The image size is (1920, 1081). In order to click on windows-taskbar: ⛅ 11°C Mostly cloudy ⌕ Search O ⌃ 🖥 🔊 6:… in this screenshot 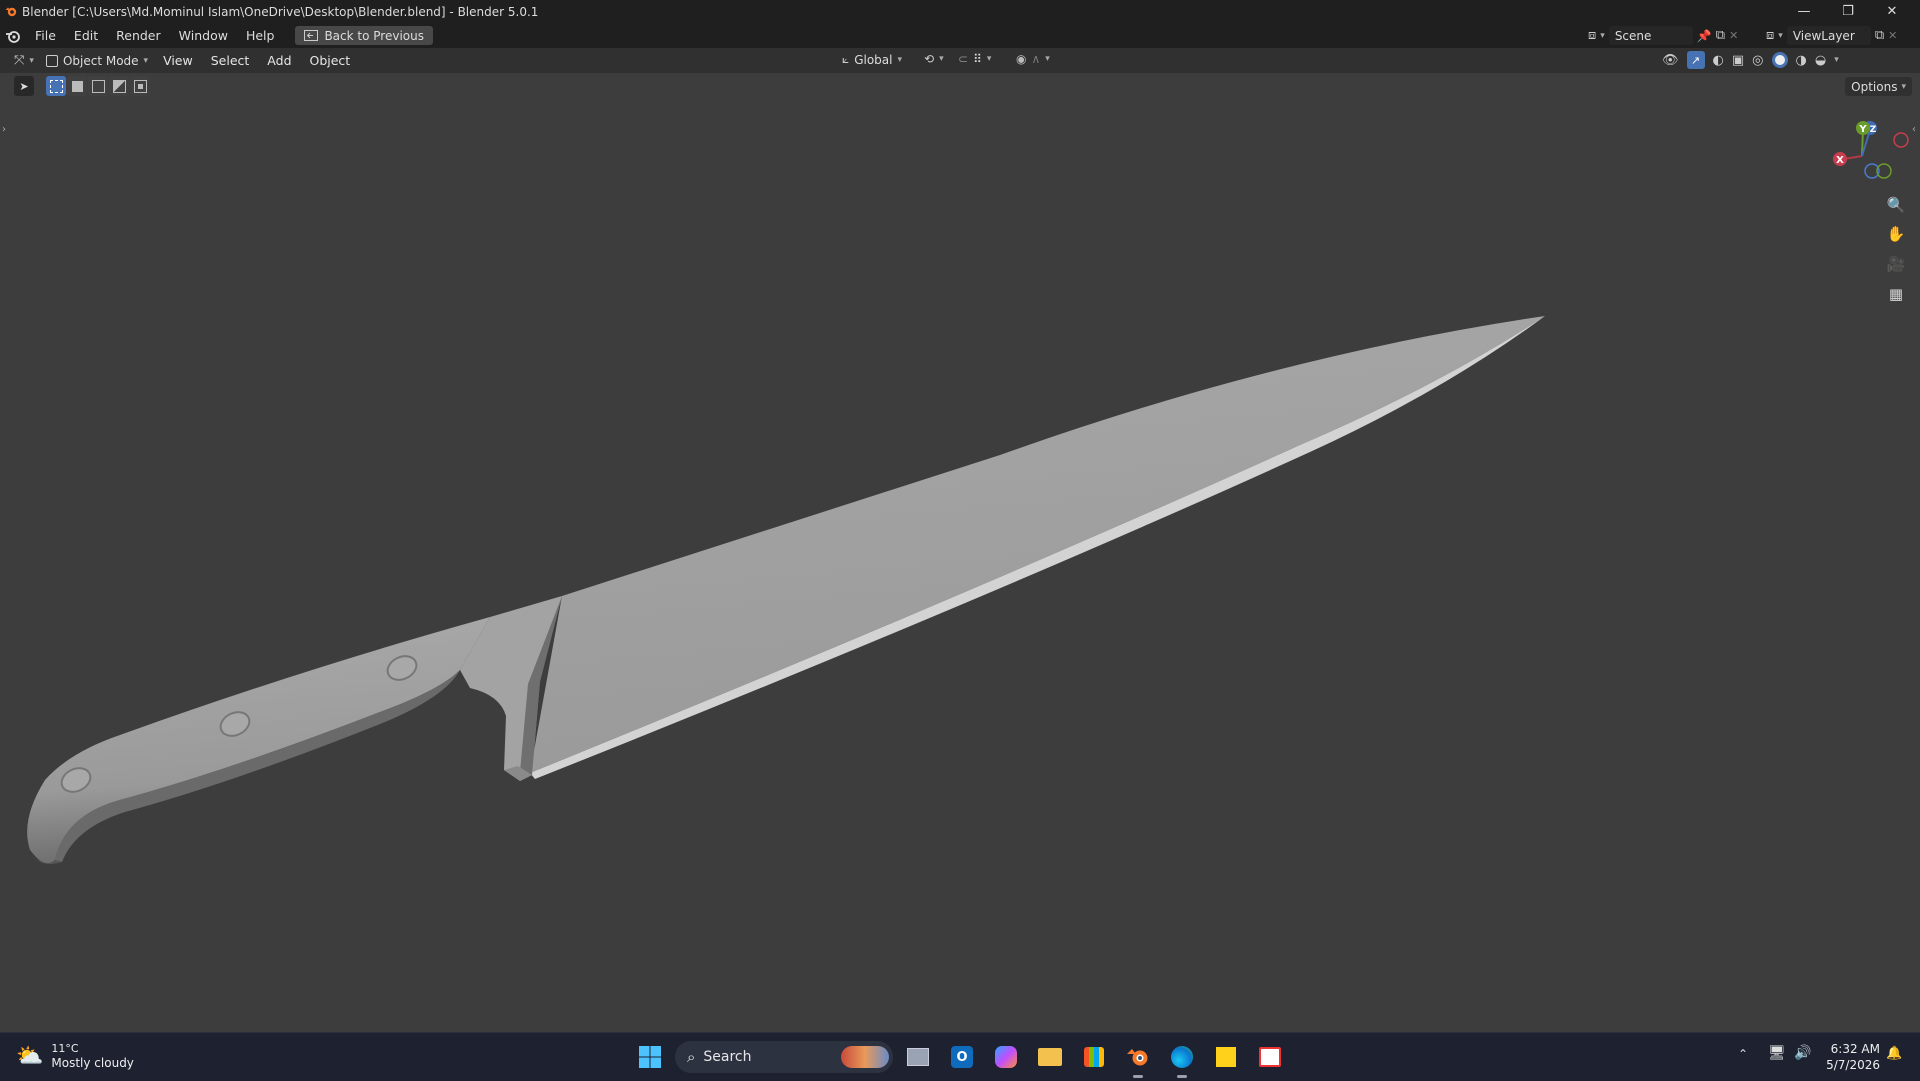, I will do `click(960, 1056)`.